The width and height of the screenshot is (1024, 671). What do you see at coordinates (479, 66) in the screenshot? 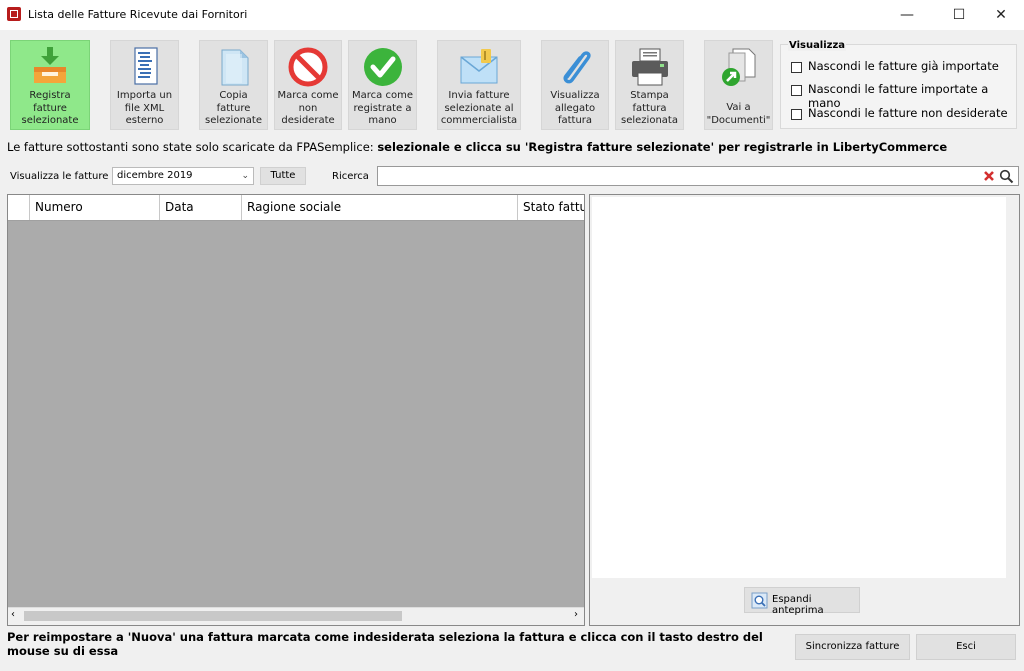
I see `mail-attachment-icon` at bounding box center [479, 66].